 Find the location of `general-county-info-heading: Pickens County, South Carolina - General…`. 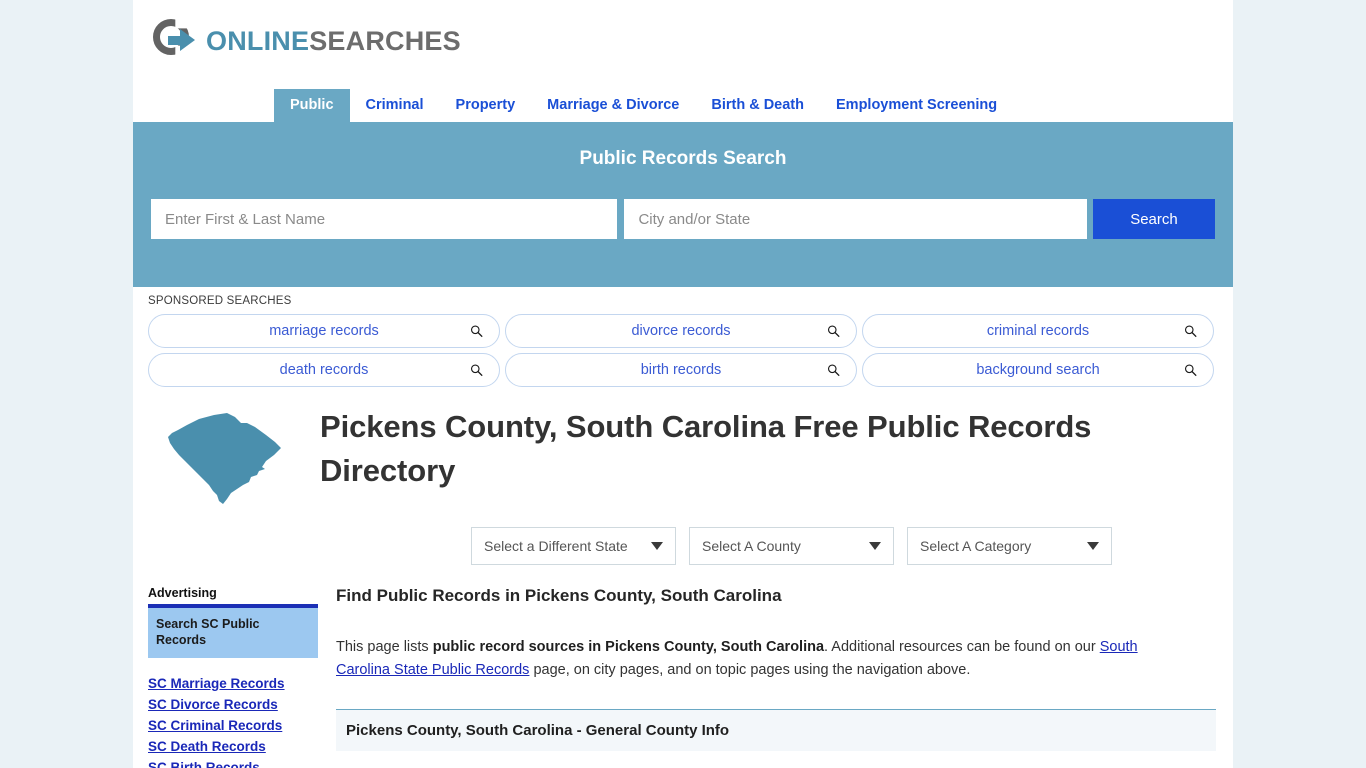

general-county-info-heading: Pickens County, South Carolina - General… is located at coordinates (776, 731).